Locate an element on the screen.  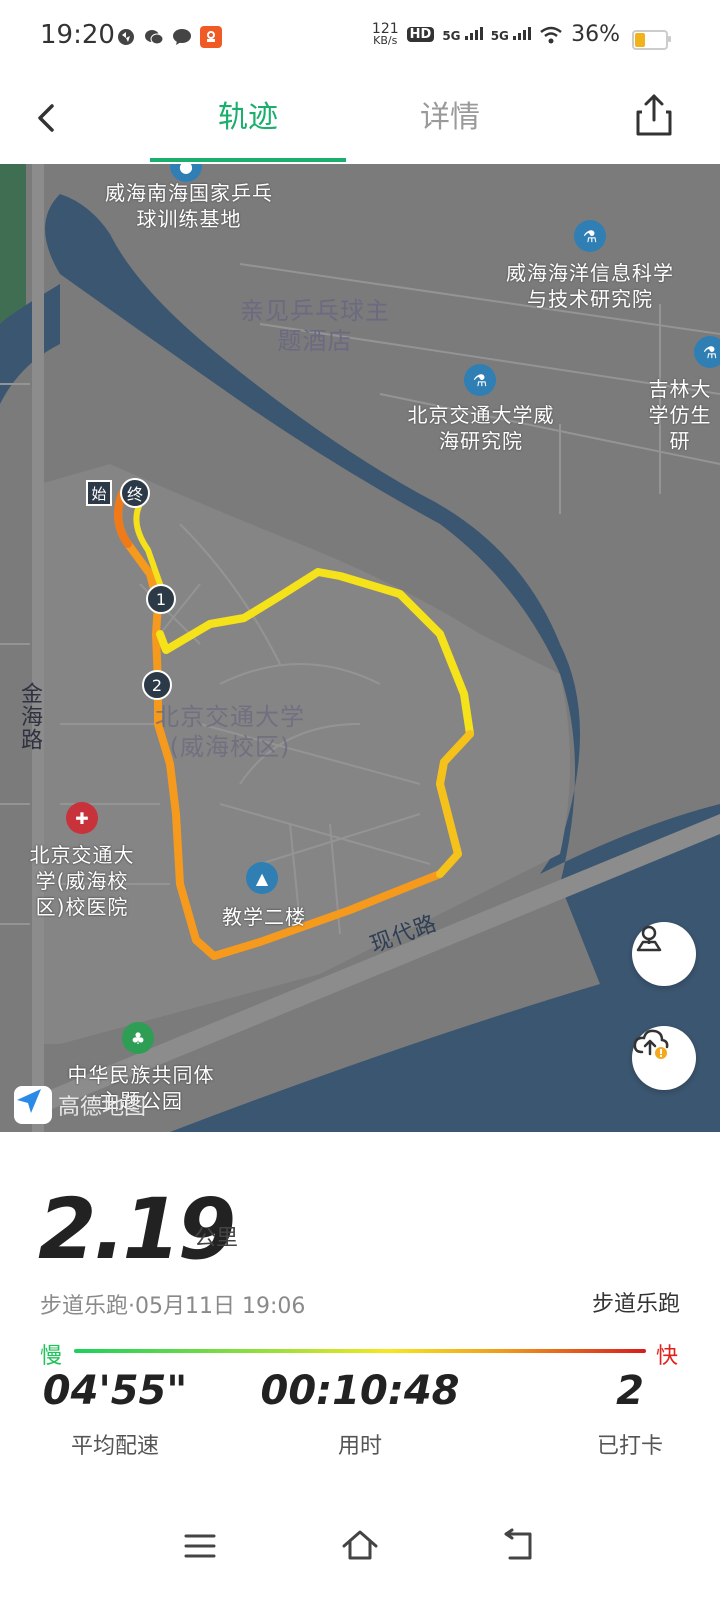
end-marker: 终 is located at coordinates (135, 493).